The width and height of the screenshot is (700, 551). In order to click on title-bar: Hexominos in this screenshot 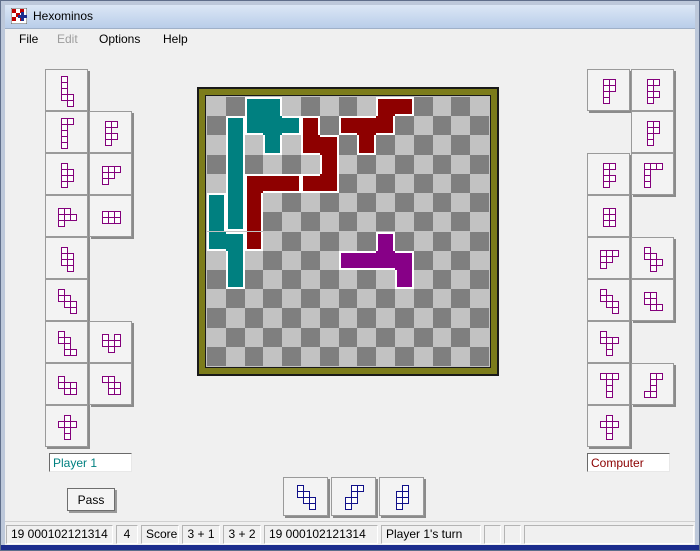, I will do `click(351, 16)`.